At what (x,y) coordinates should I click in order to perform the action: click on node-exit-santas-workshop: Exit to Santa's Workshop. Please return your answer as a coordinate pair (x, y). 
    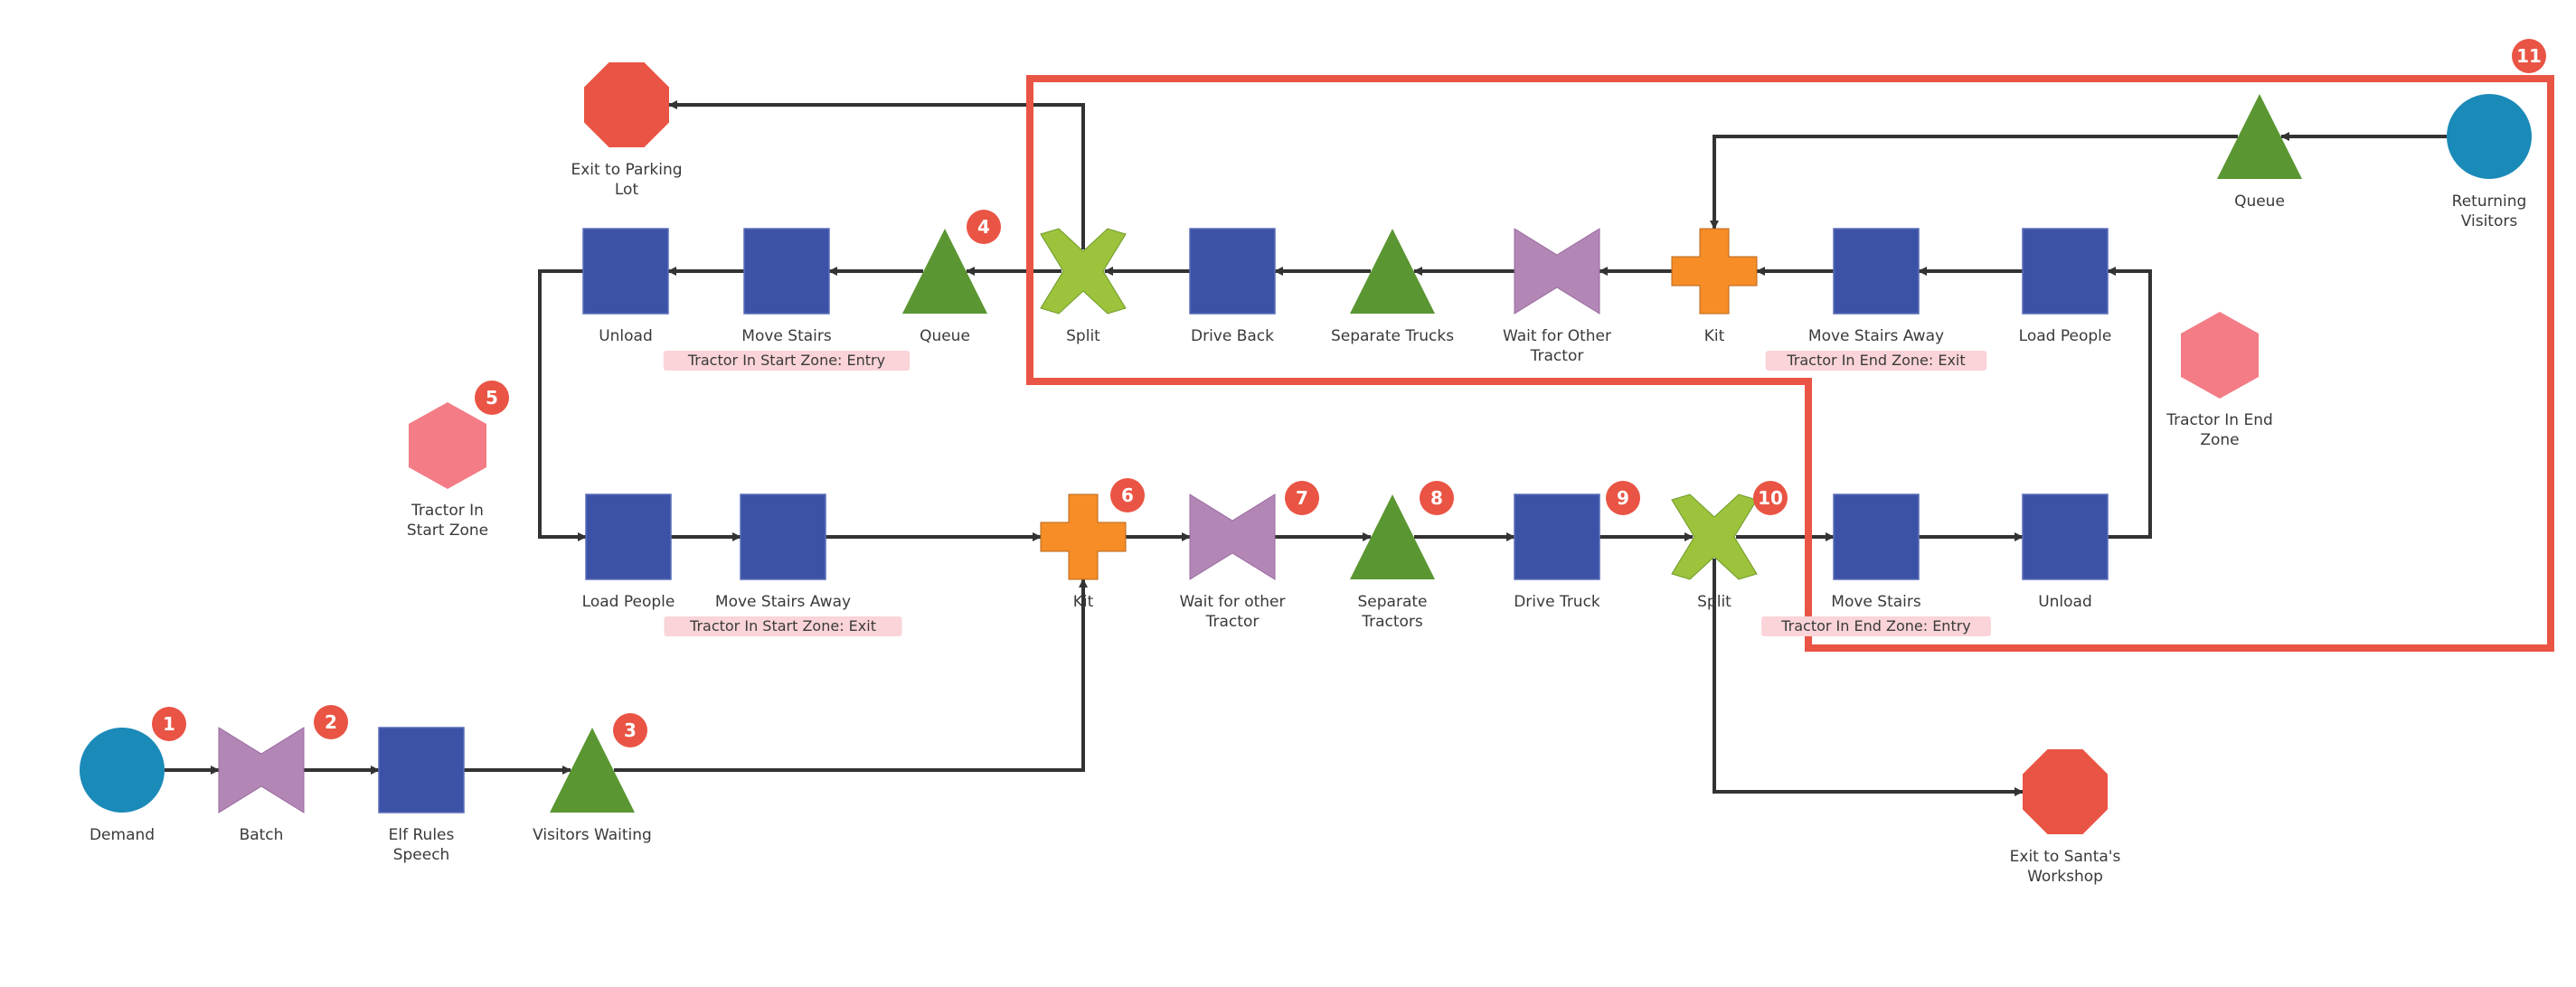
    Looking at the image, I should click on (2065, 817).